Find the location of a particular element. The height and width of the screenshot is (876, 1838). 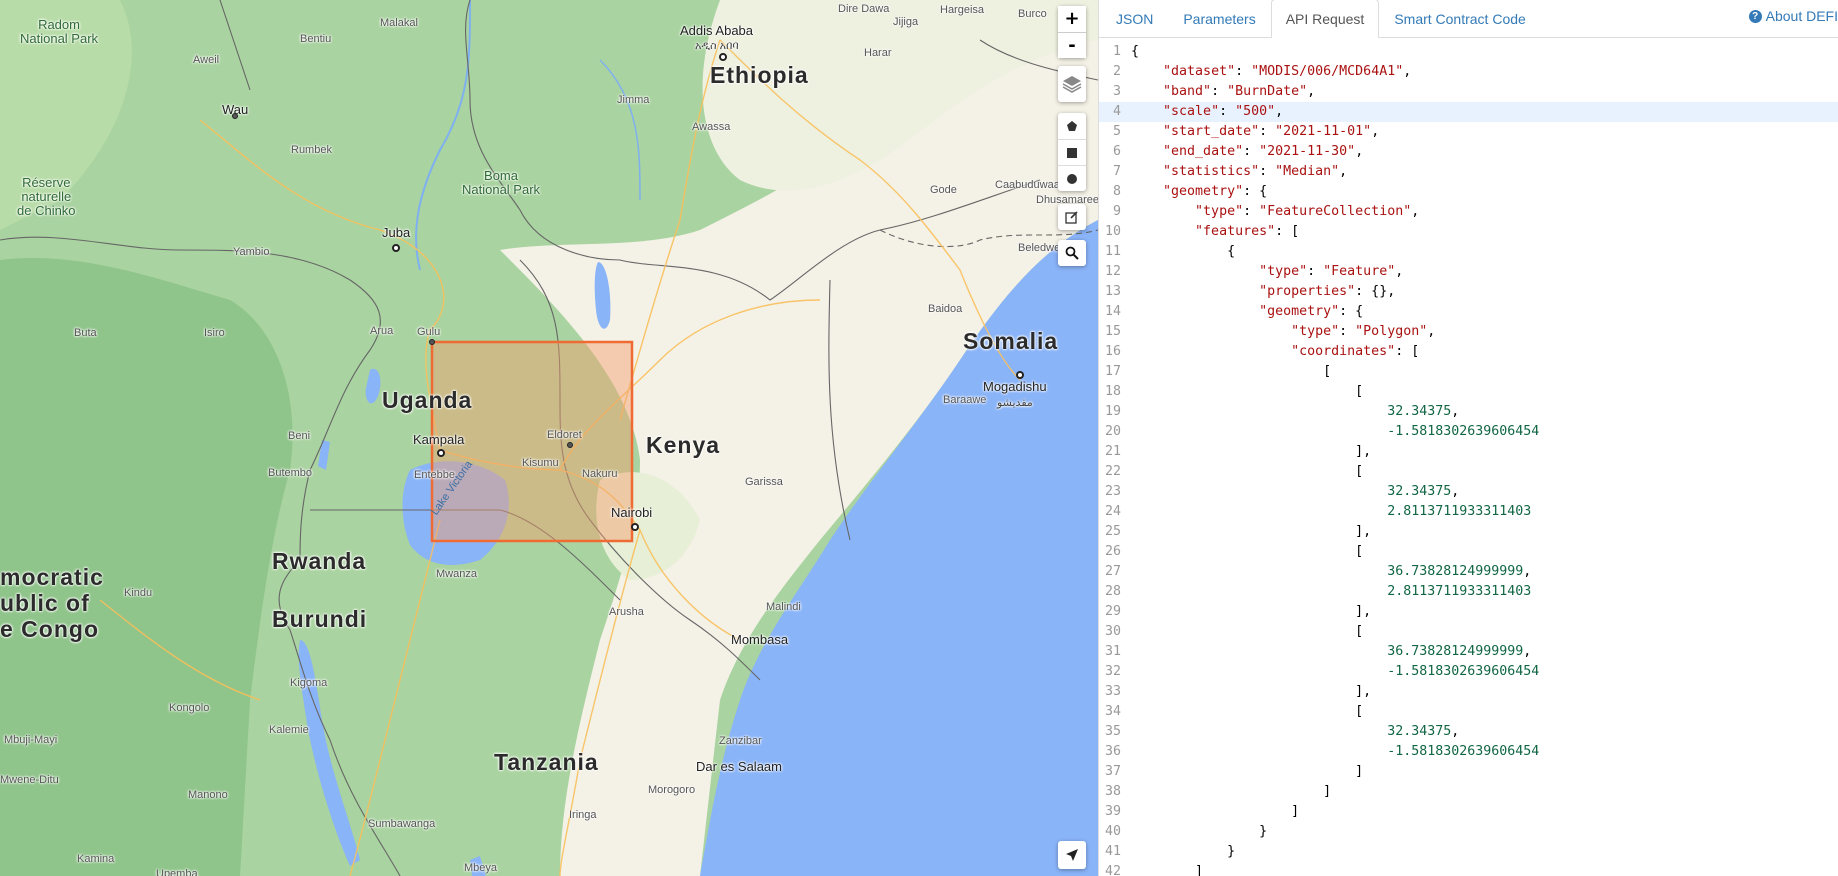

code-line: 7 "statistics": "Median", is located at coordinates (1468, 172).